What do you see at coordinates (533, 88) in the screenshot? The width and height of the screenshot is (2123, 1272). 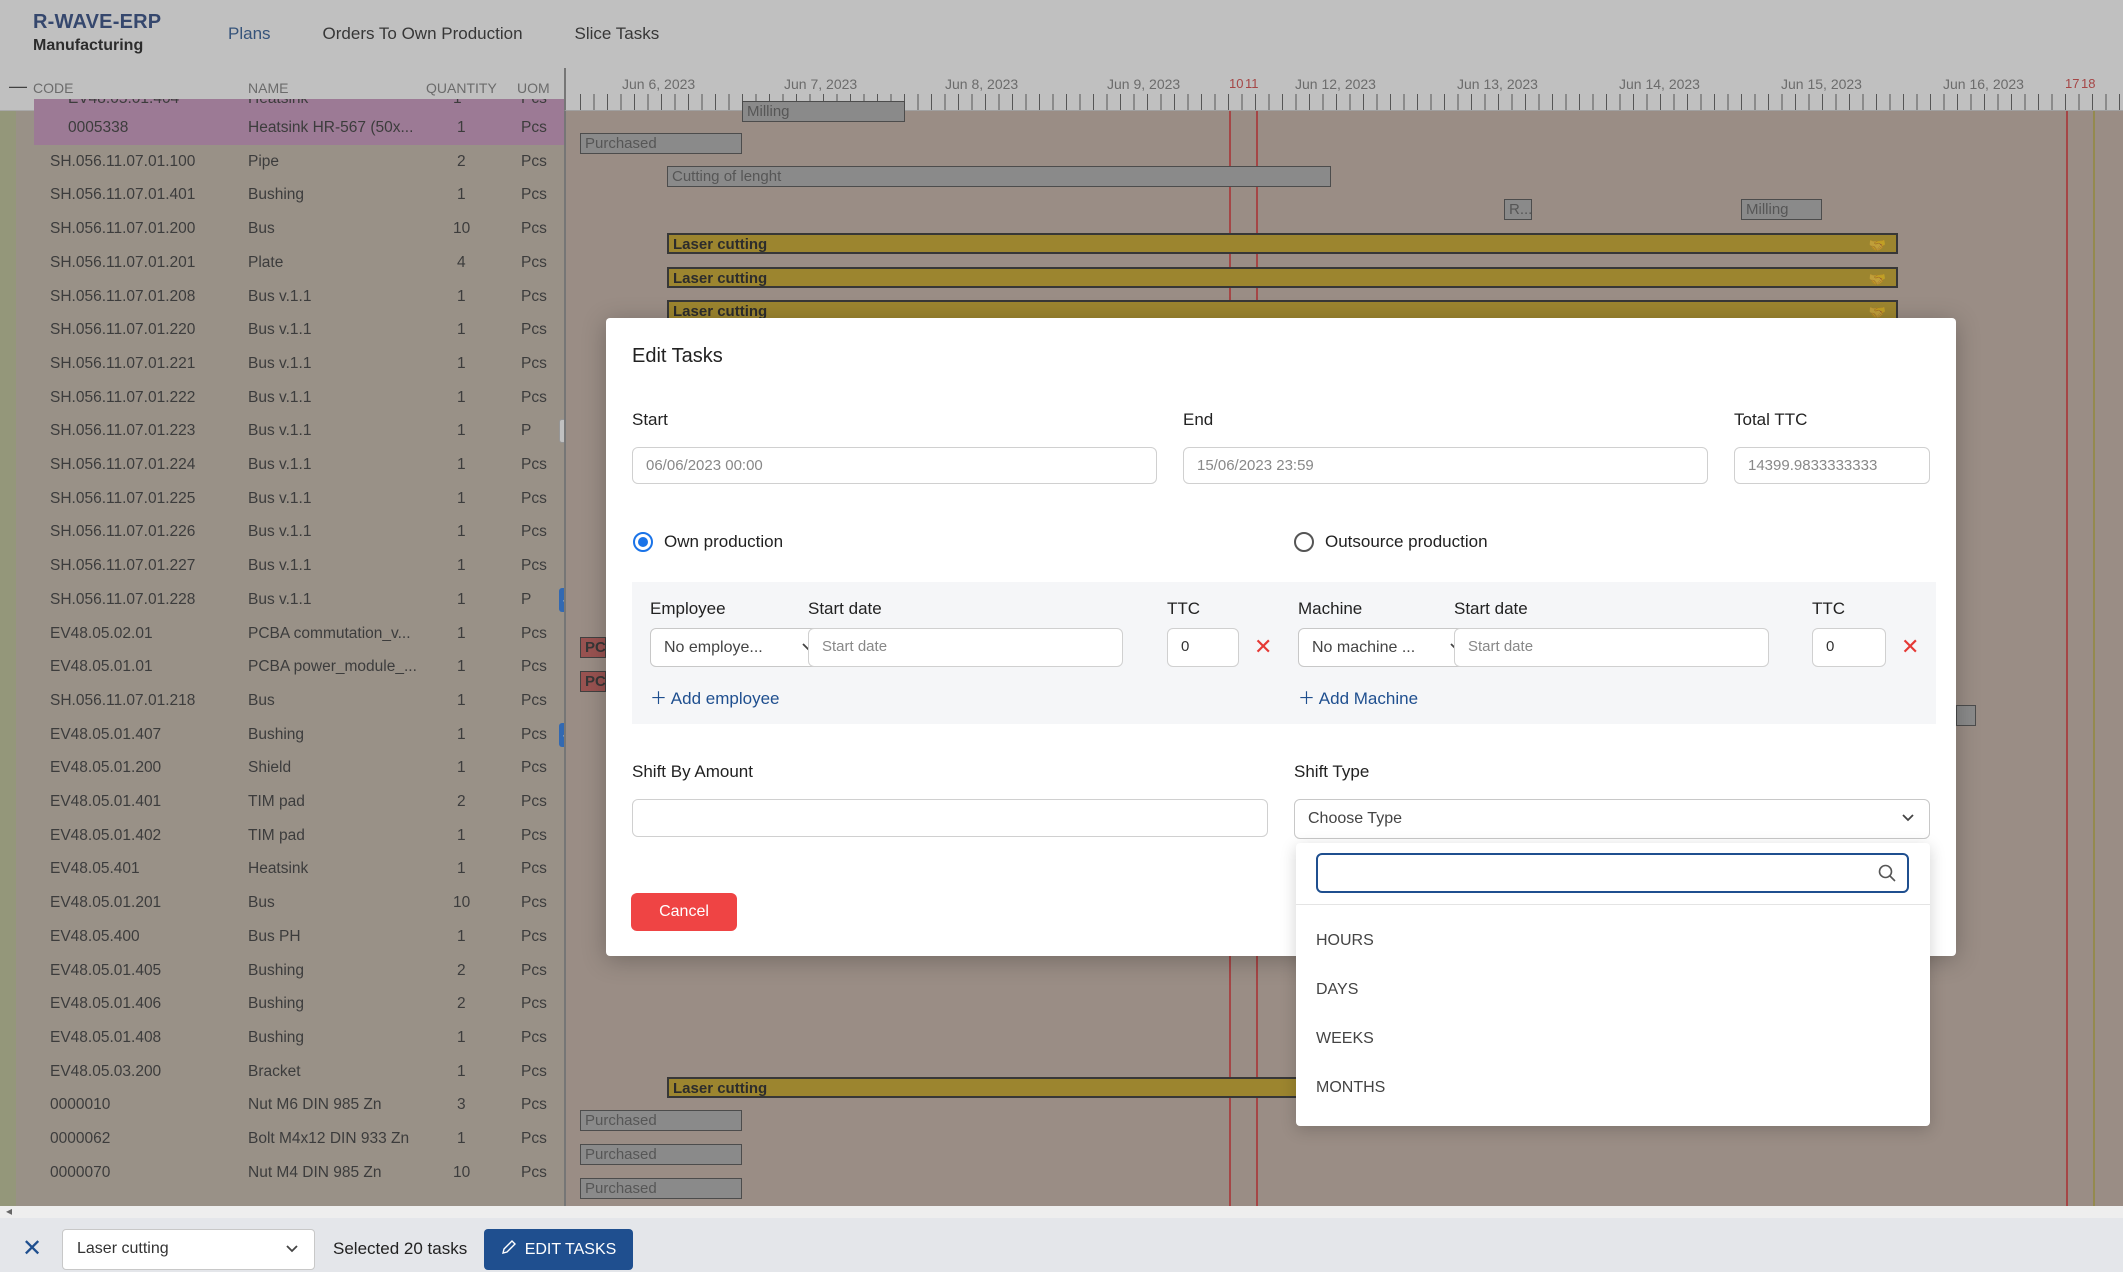 I see `column-header-uom: UOM` at bounding box center [533, 88].